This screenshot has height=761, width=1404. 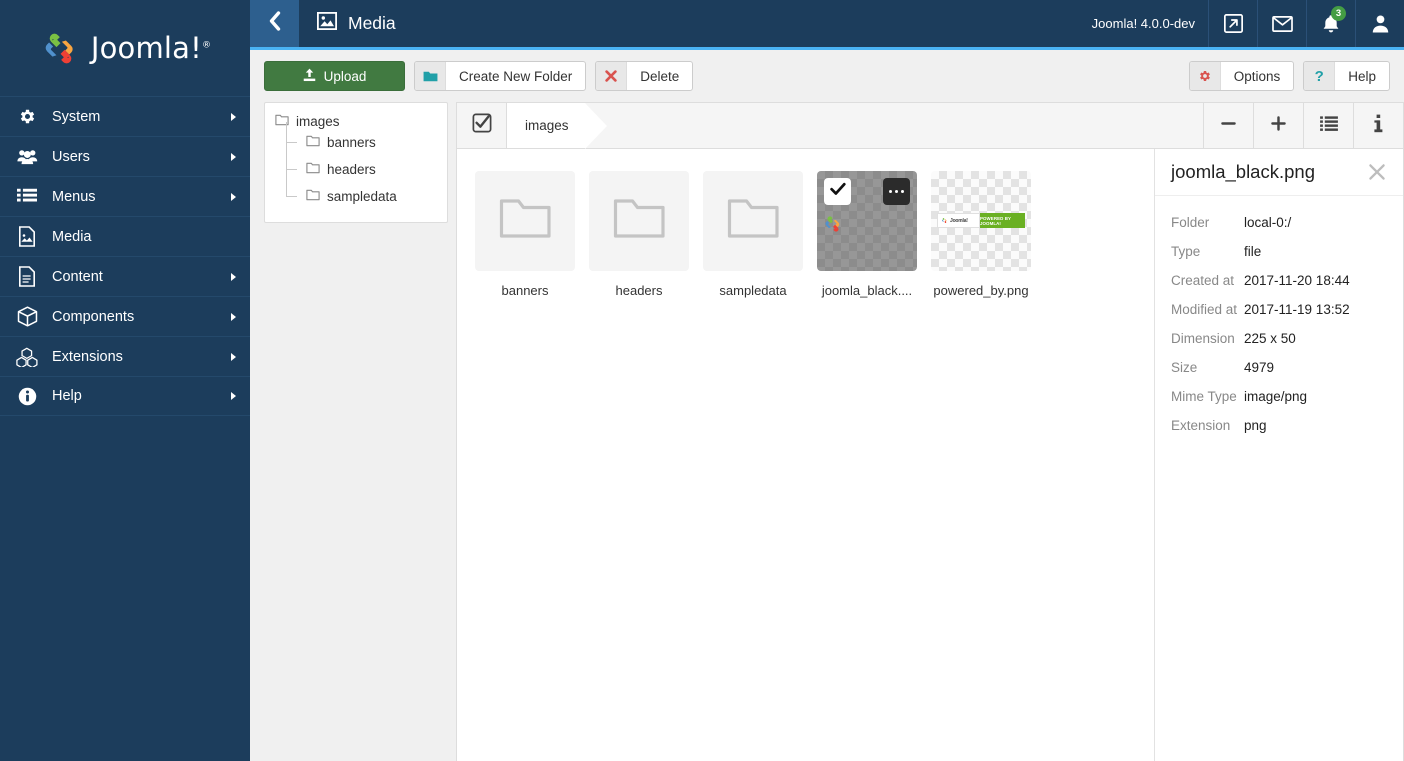 What do you see at coordinates (274, 23) in the screenshot?
I see `sidebar-toggle-button` at bounding box center [274, 23].